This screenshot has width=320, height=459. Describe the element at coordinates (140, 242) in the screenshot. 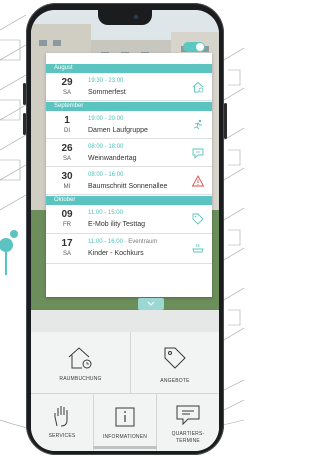

I see `event-location: · Eventraum` at that location.